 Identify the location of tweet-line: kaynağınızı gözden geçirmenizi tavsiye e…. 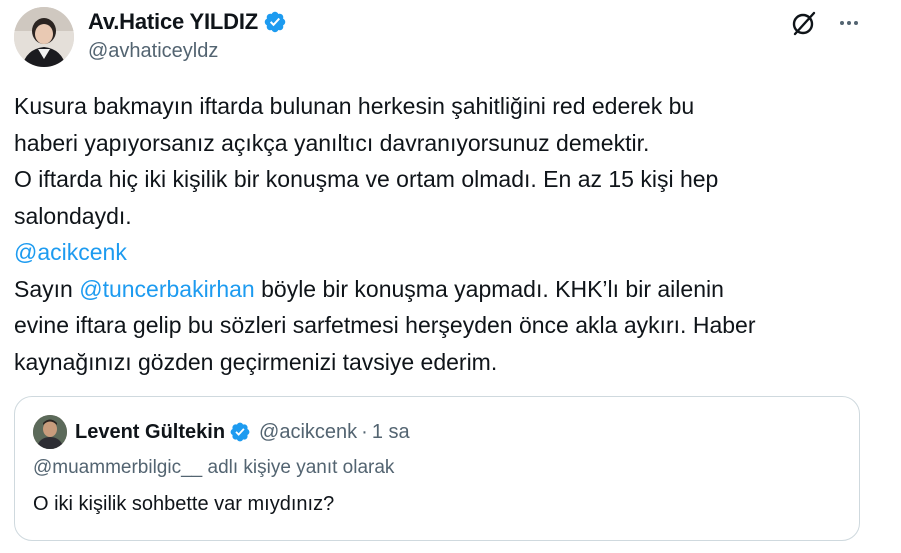
(256, 361).